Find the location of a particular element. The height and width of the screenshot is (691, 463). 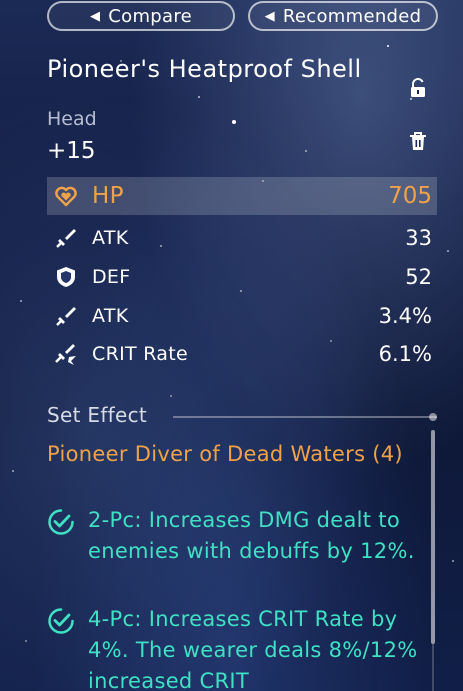

main-stat-row: HP 705 is located at coordinates (242, 196).